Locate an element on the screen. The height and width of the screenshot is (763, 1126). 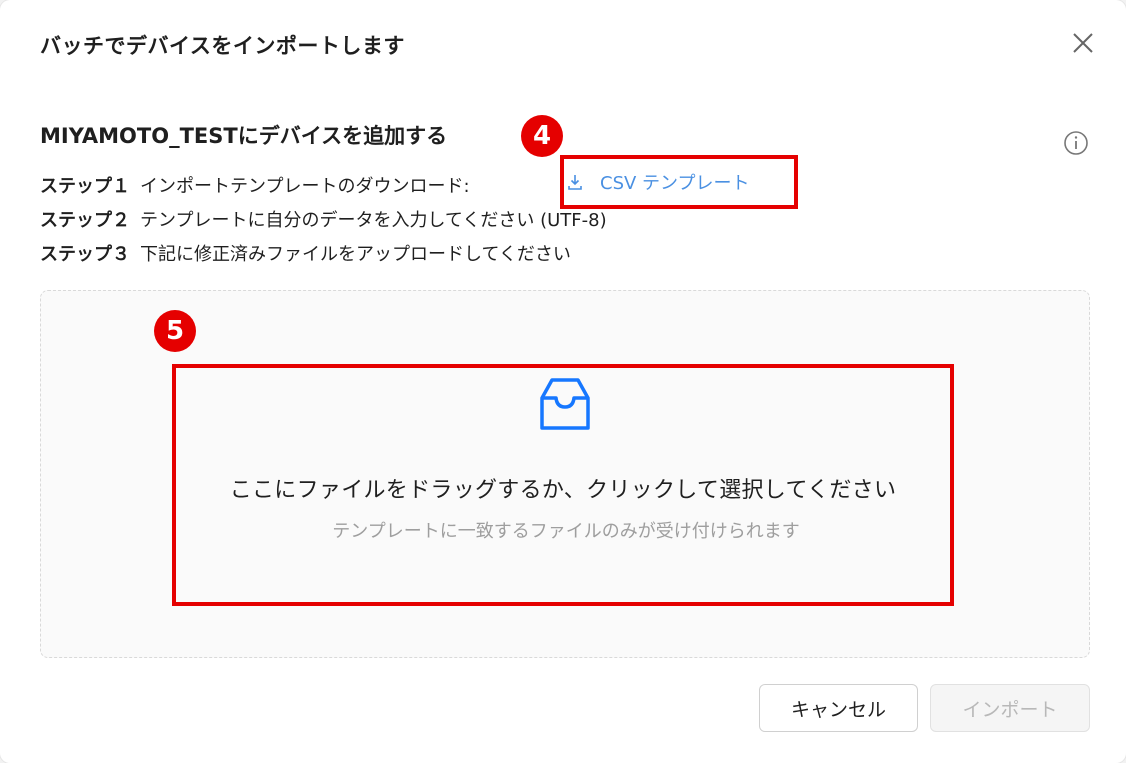
step-3-text: 下記に修正済みファイルをアップロードしてください is located at coordinates (355, 254).